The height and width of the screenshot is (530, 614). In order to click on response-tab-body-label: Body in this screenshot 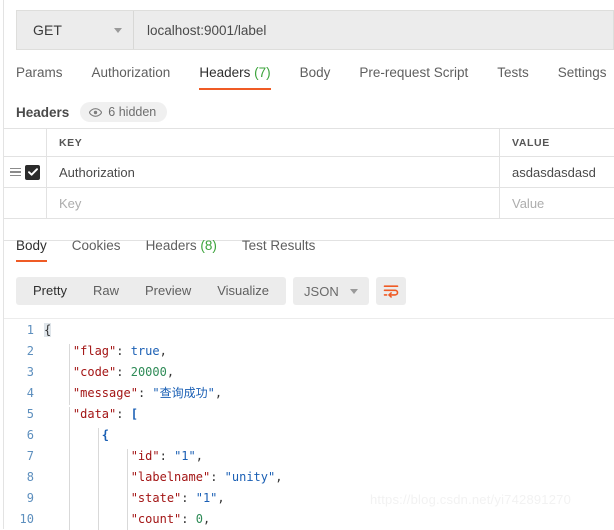, I will do `click(31, 245)`.